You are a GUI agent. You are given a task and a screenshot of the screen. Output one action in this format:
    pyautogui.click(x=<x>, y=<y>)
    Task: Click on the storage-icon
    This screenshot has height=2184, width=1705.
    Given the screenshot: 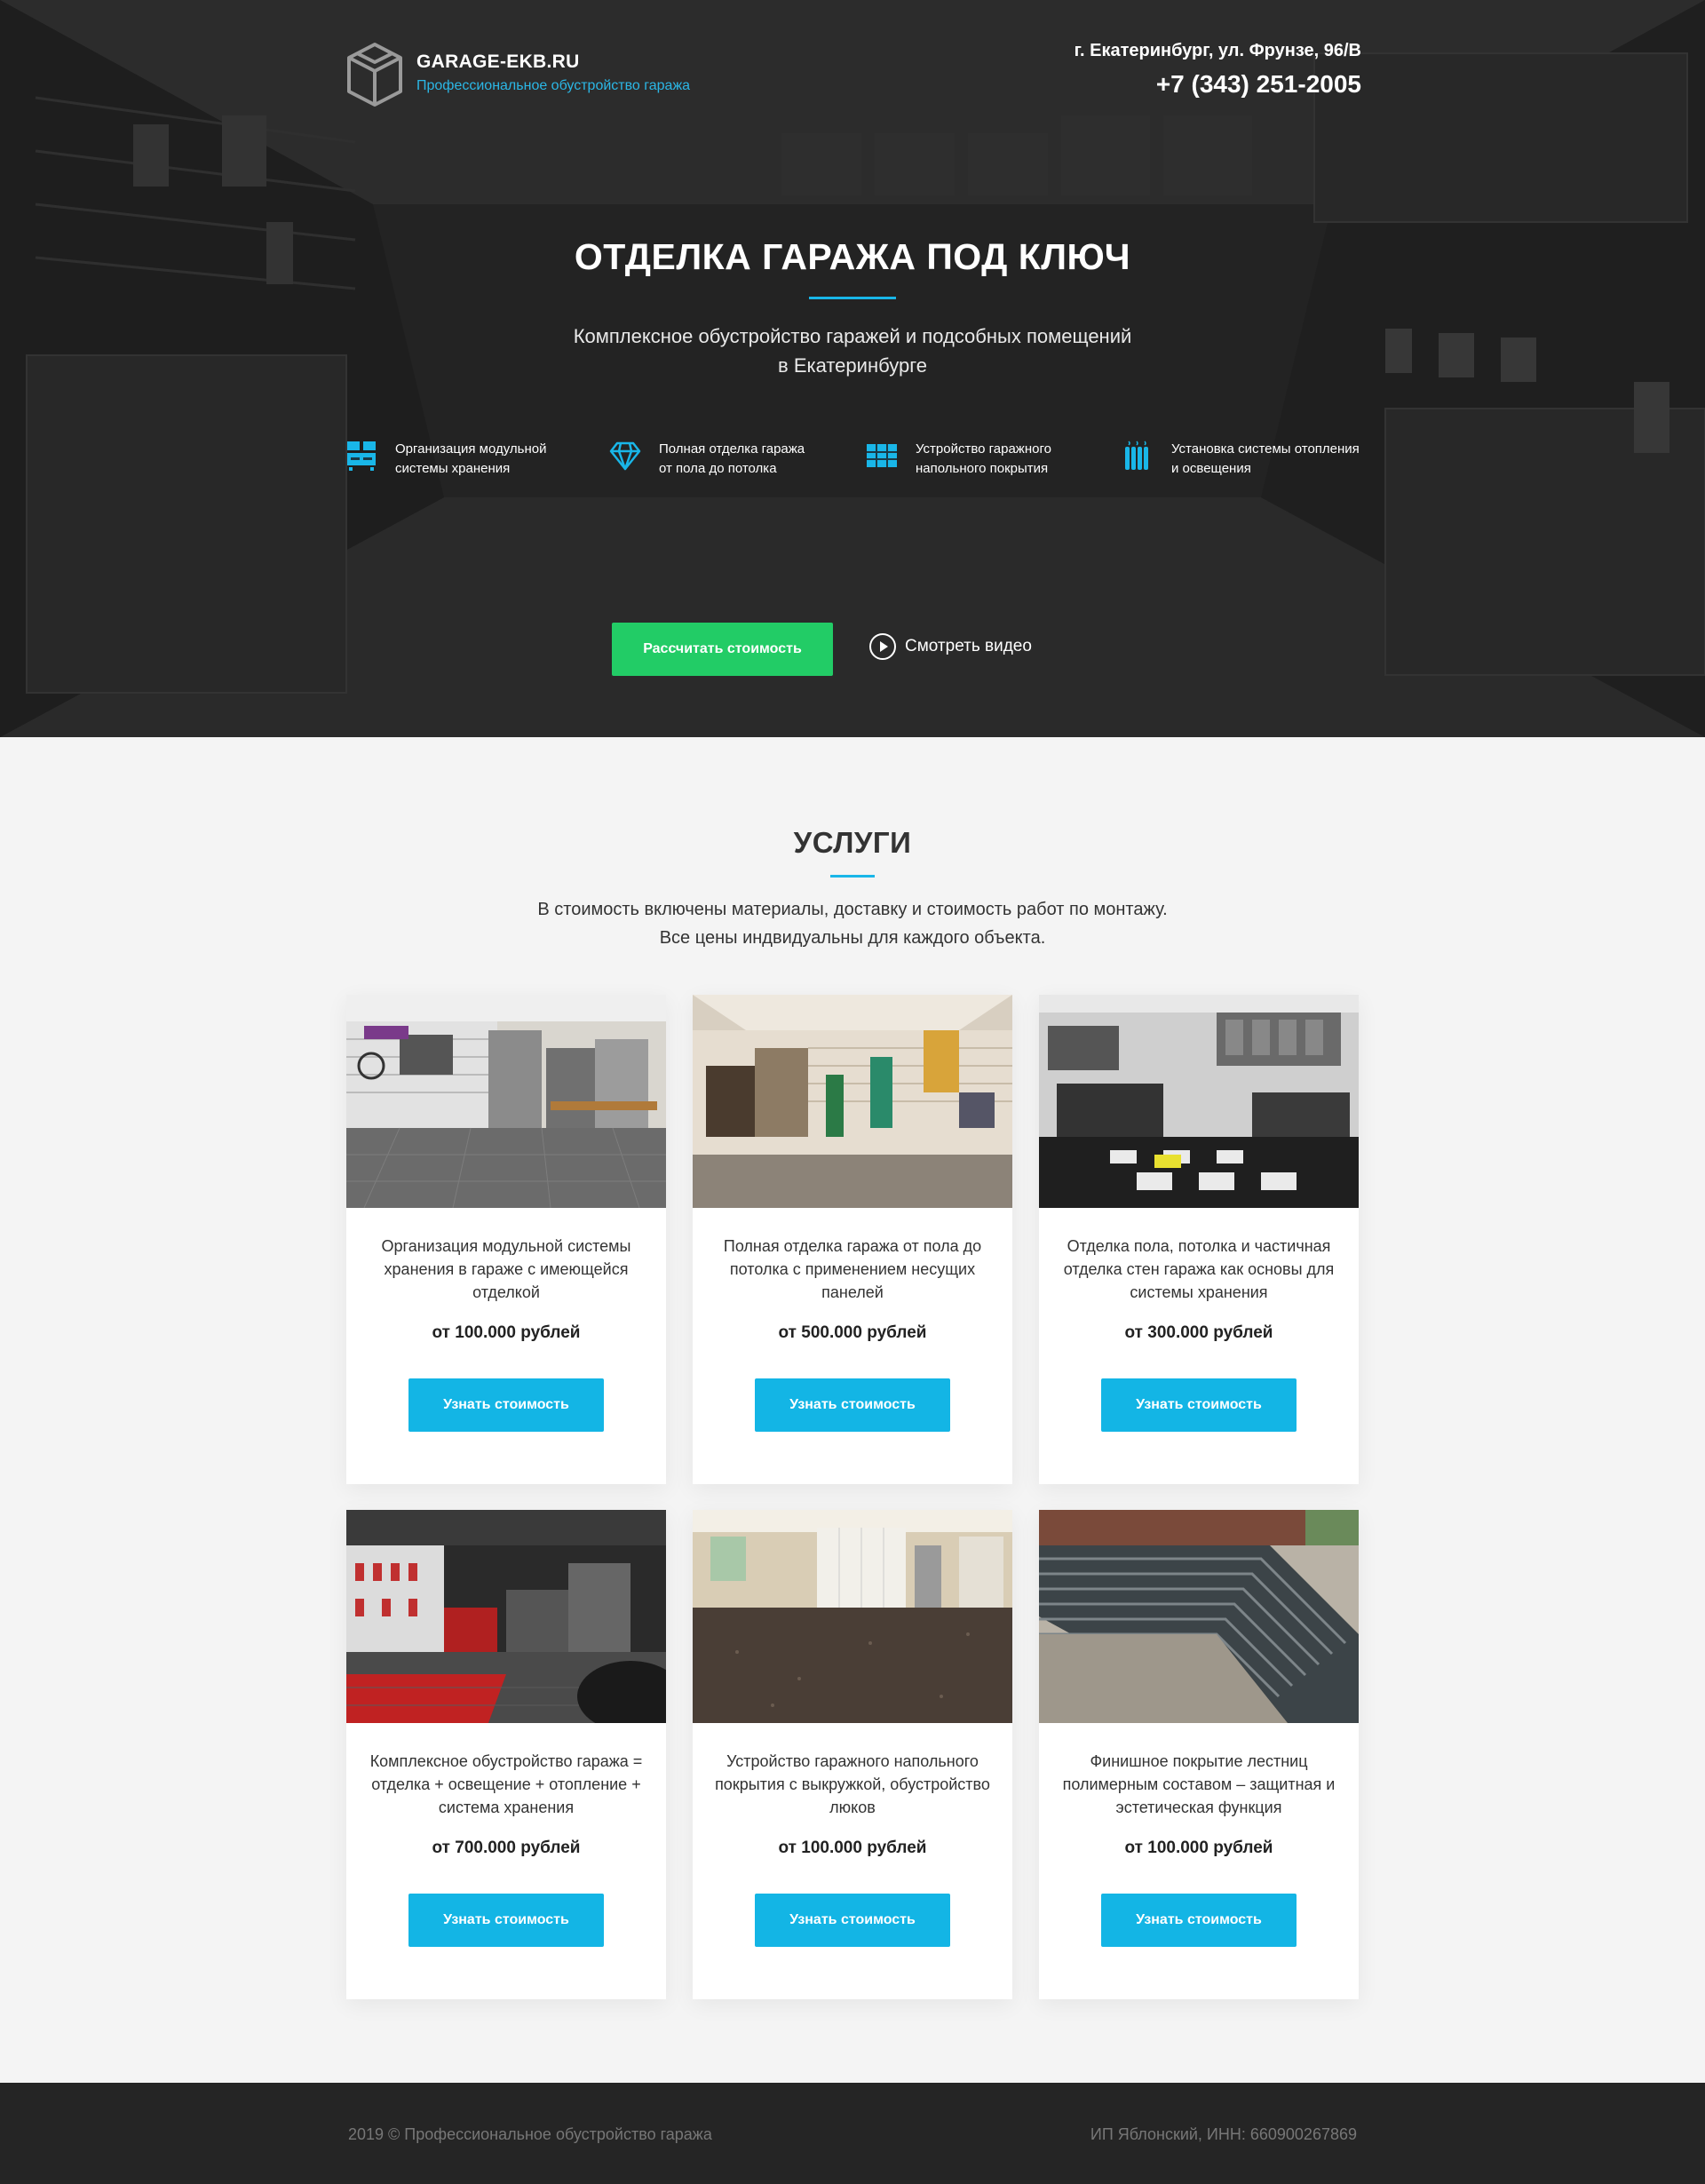 What is the action you would take?
    pyautogui.click(x=362, y=456)
    